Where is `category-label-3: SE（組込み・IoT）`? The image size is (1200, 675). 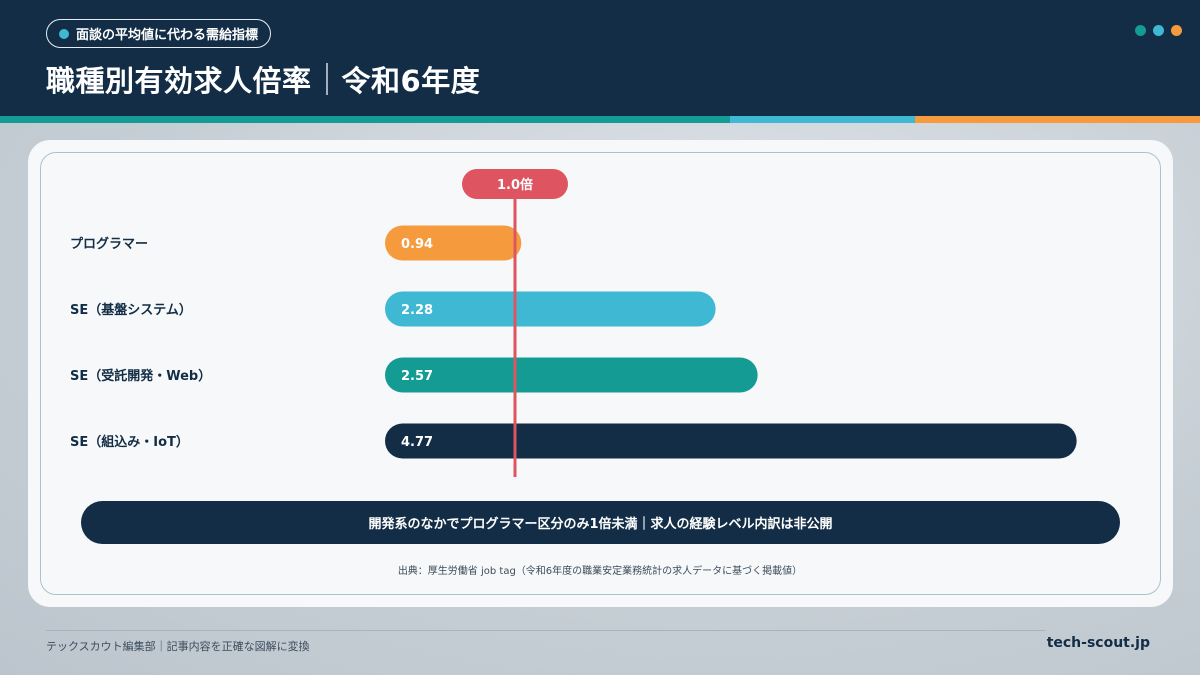 category-label-3: SE（組込み・IoT） is located at coordinates (129, 442).